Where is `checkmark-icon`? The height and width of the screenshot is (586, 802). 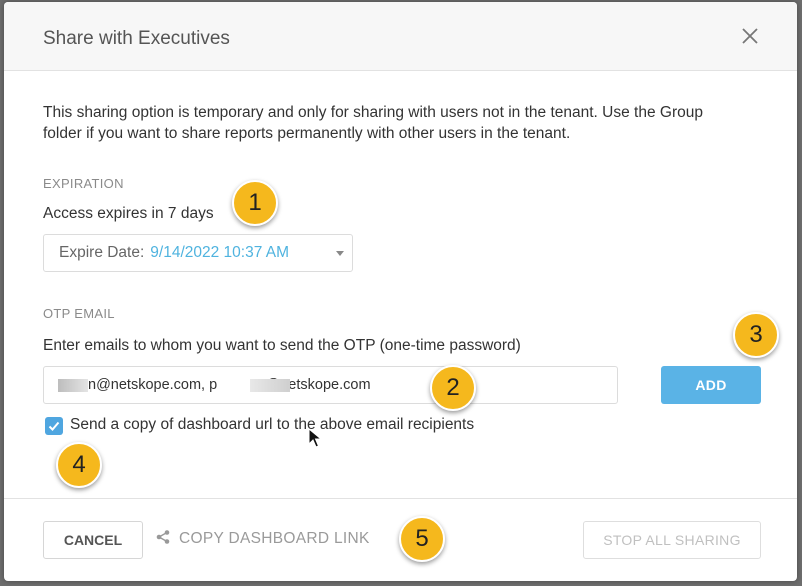 checkmark-icon is located at coordinates (54, 426).